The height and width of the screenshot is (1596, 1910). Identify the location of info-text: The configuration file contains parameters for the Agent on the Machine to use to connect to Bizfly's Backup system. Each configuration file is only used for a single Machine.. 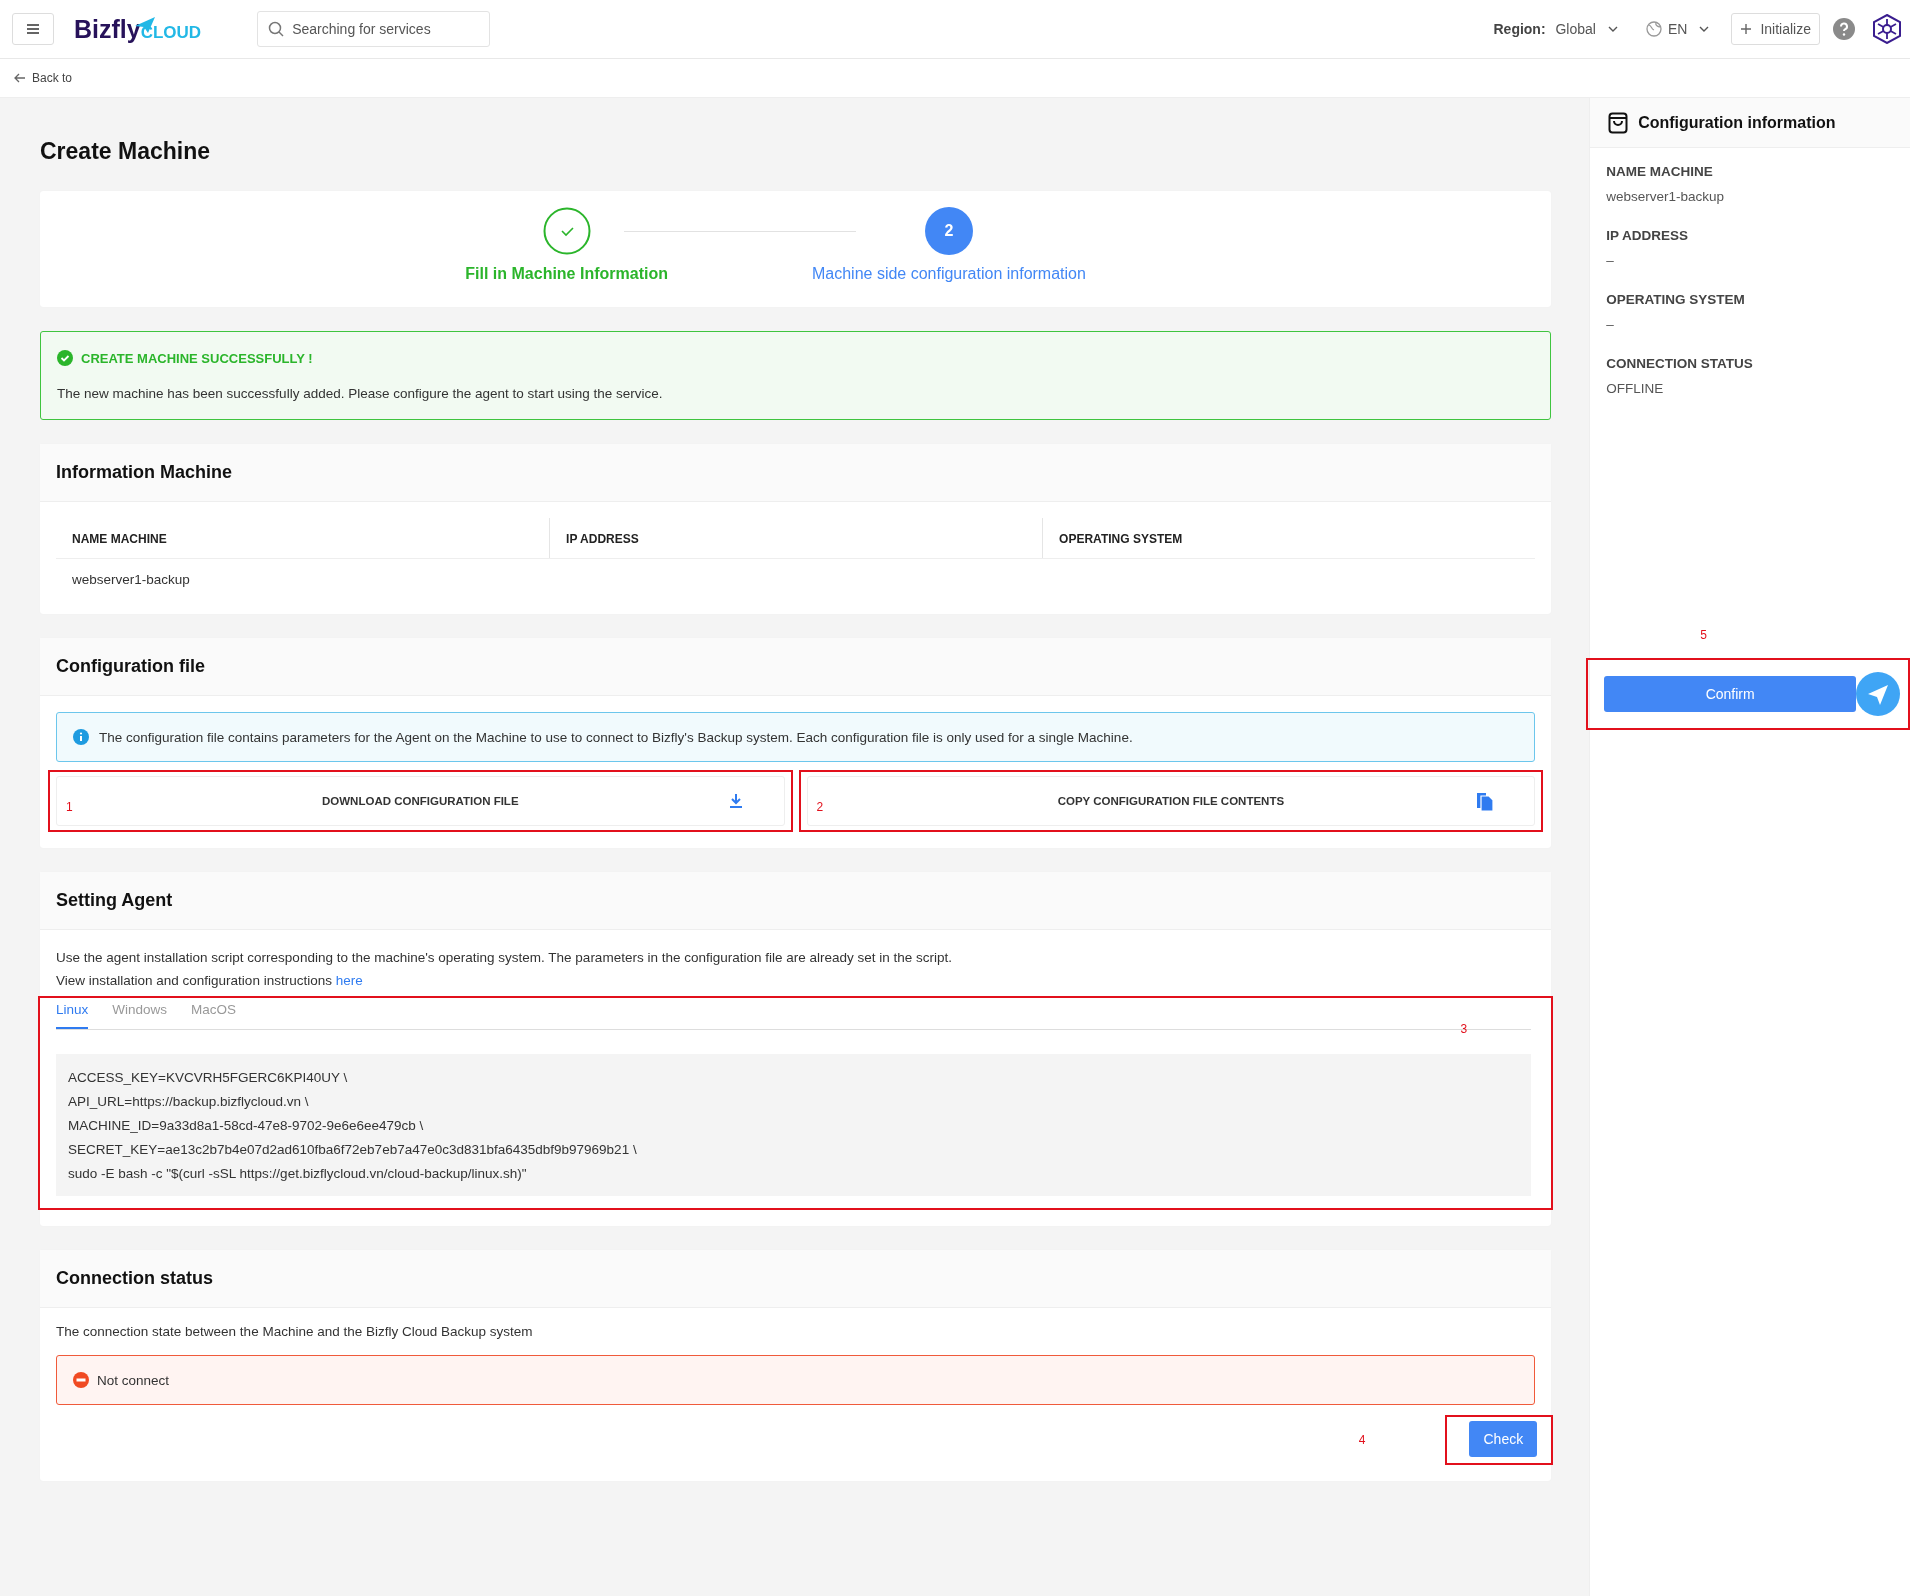
(616, 737).